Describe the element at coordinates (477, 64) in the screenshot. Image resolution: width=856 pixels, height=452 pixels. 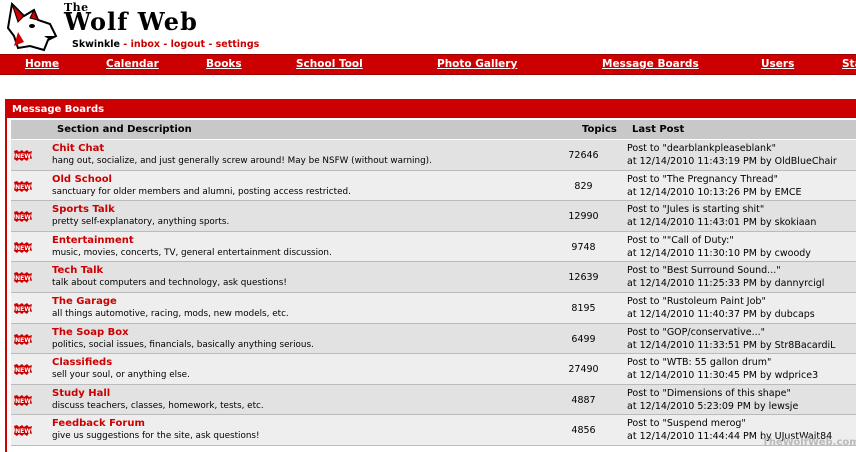
I see `nav-photo-gallery: Photo Gallery` at that location.